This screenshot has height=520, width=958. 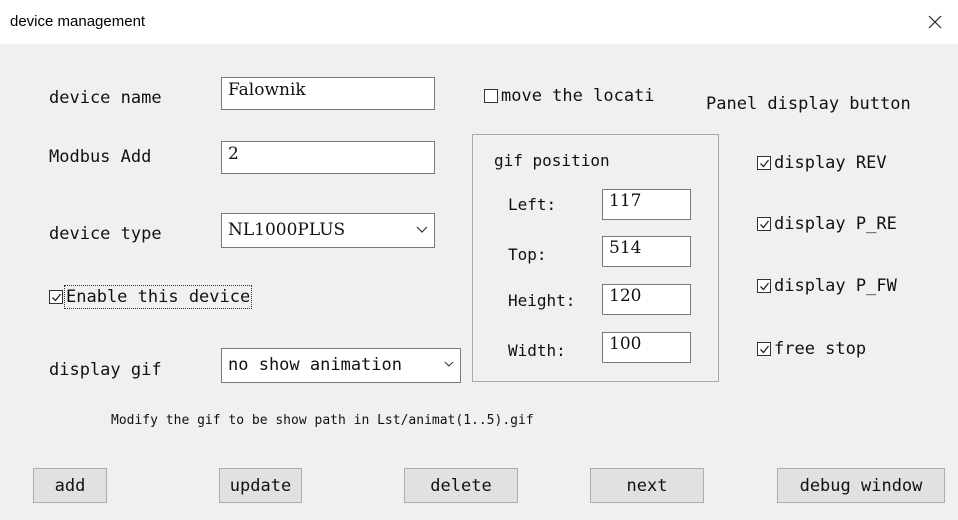 What do you see at coordinates (287, 230) in the screenshot?
I see `device-type-value: NL1000PLUS` at bounding box center [287, 230].